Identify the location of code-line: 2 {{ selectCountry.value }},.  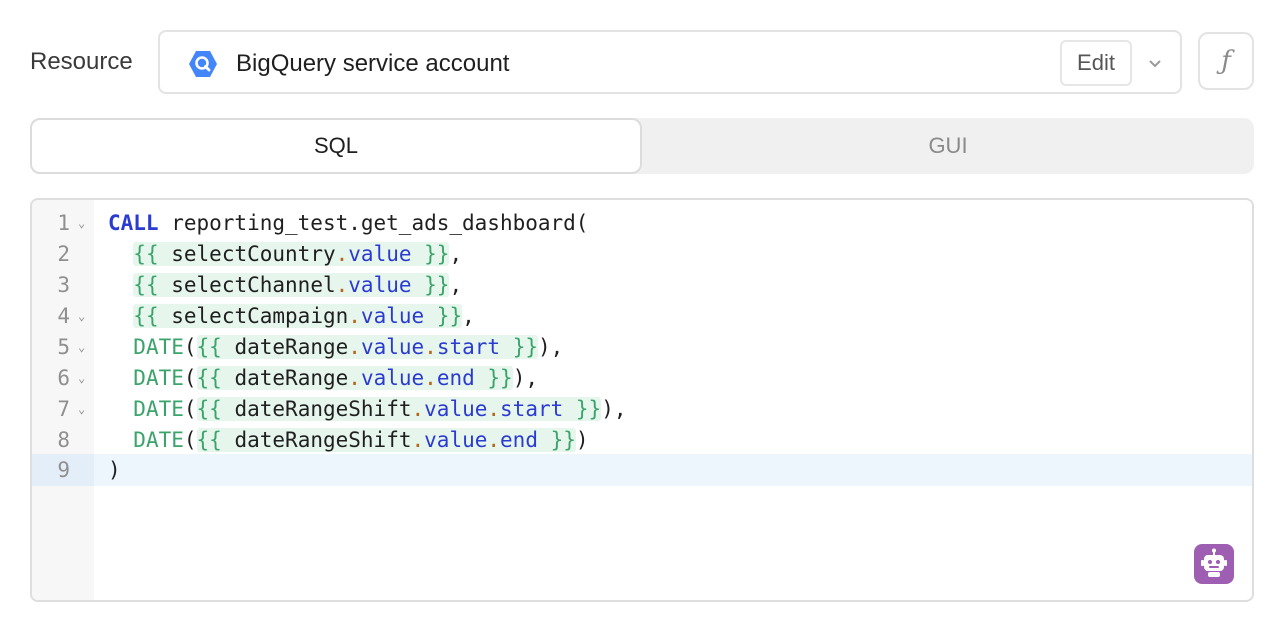
(642, 254).